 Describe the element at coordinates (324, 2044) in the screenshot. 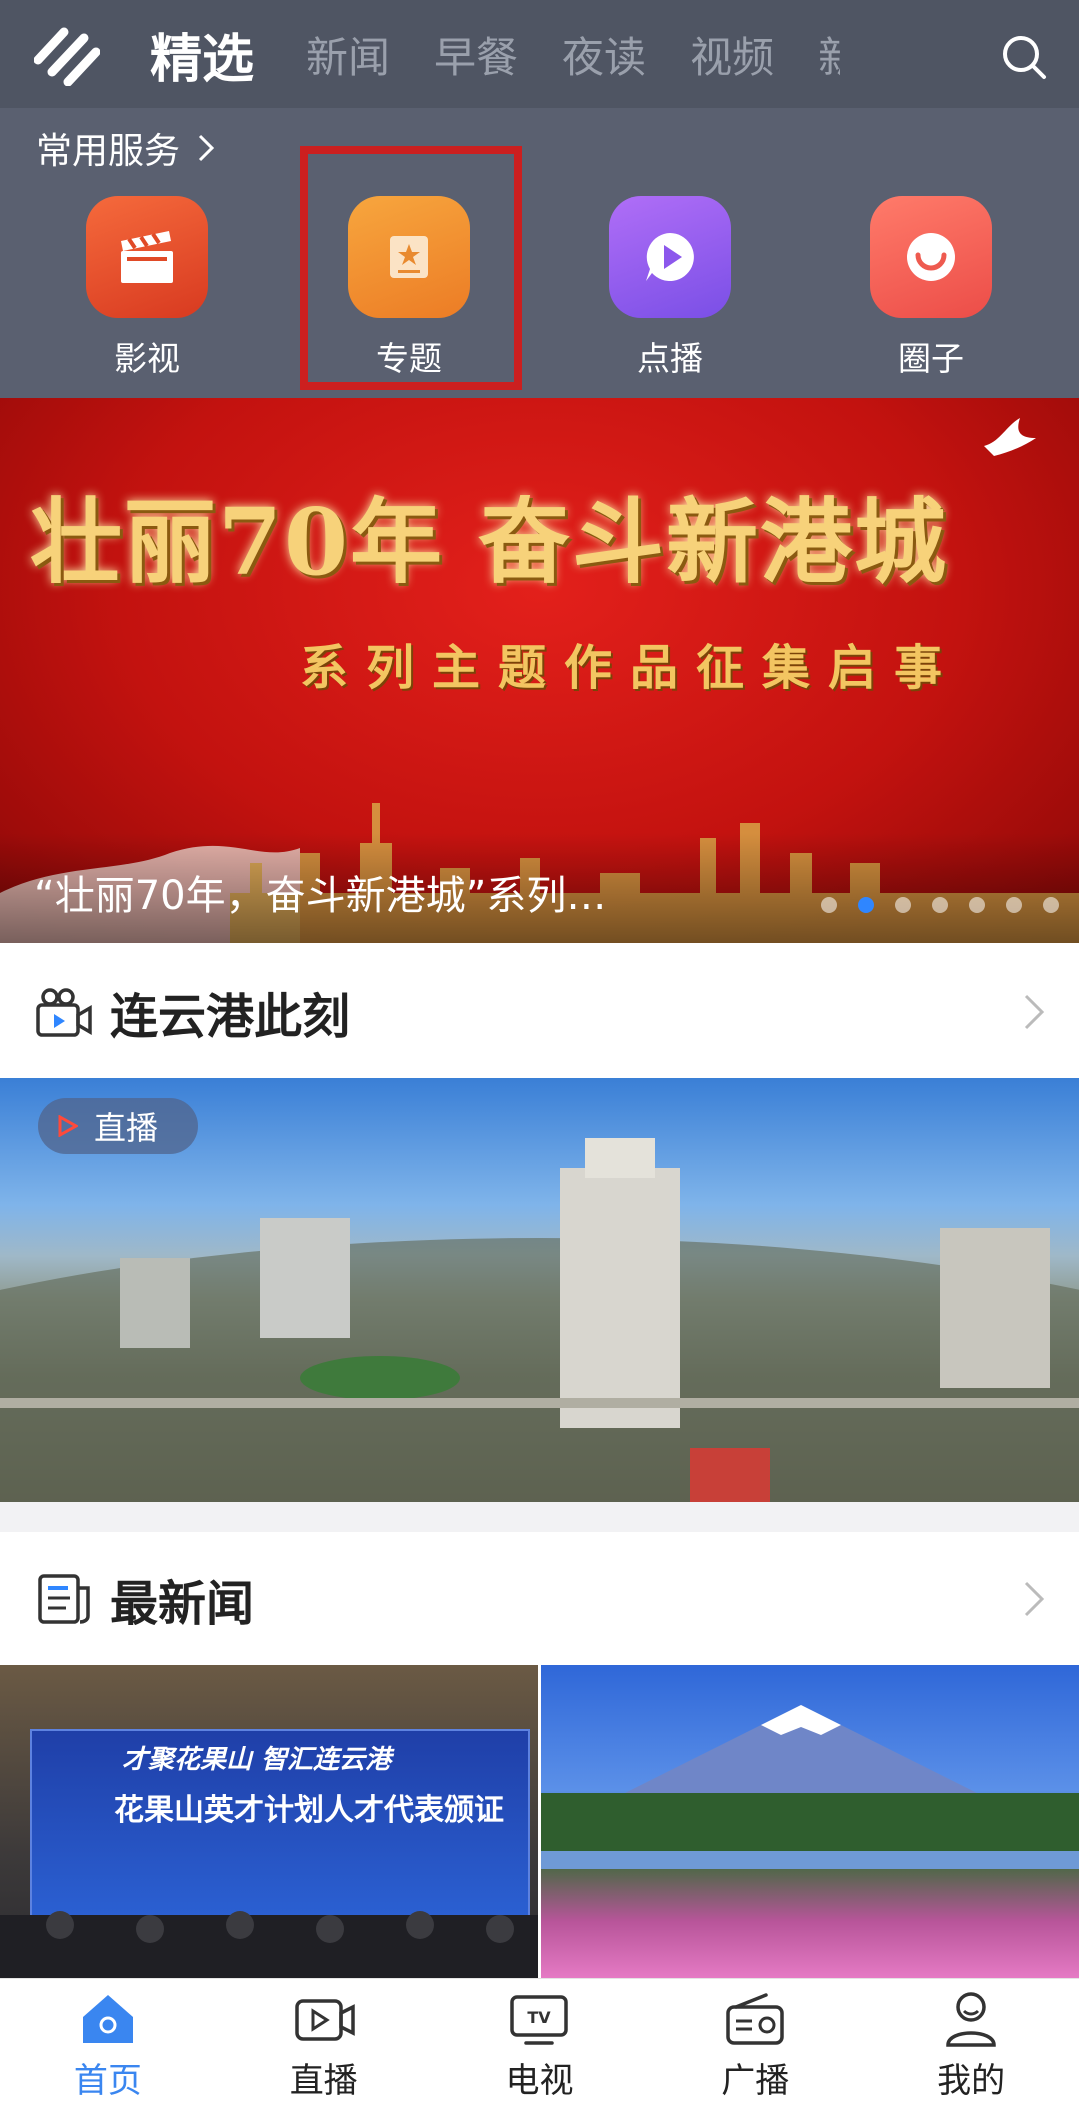

I see `bottom-tab-live: 直播` at that location.